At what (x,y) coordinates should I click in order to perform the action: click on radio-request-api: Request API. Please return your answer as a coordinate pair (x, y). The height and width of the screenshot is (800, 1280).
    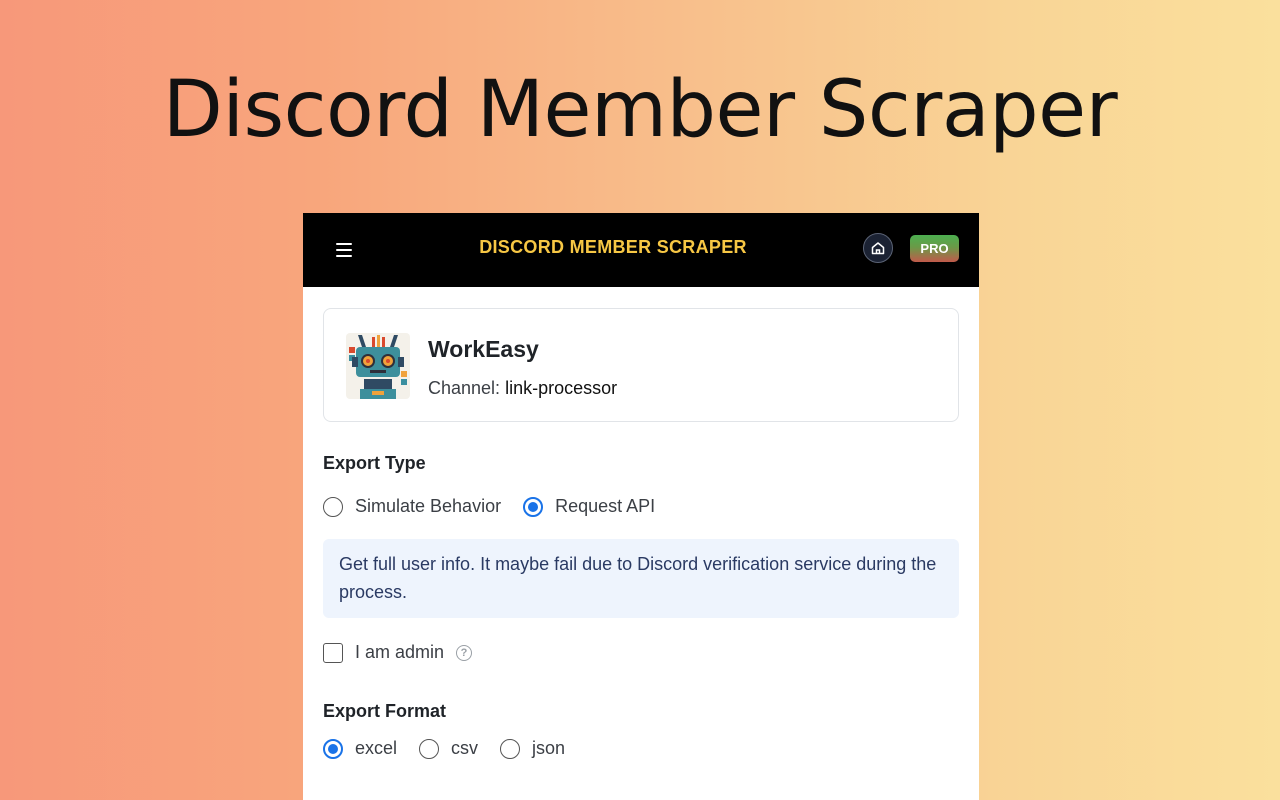
    Looking at the image, I should click on (589, 506).